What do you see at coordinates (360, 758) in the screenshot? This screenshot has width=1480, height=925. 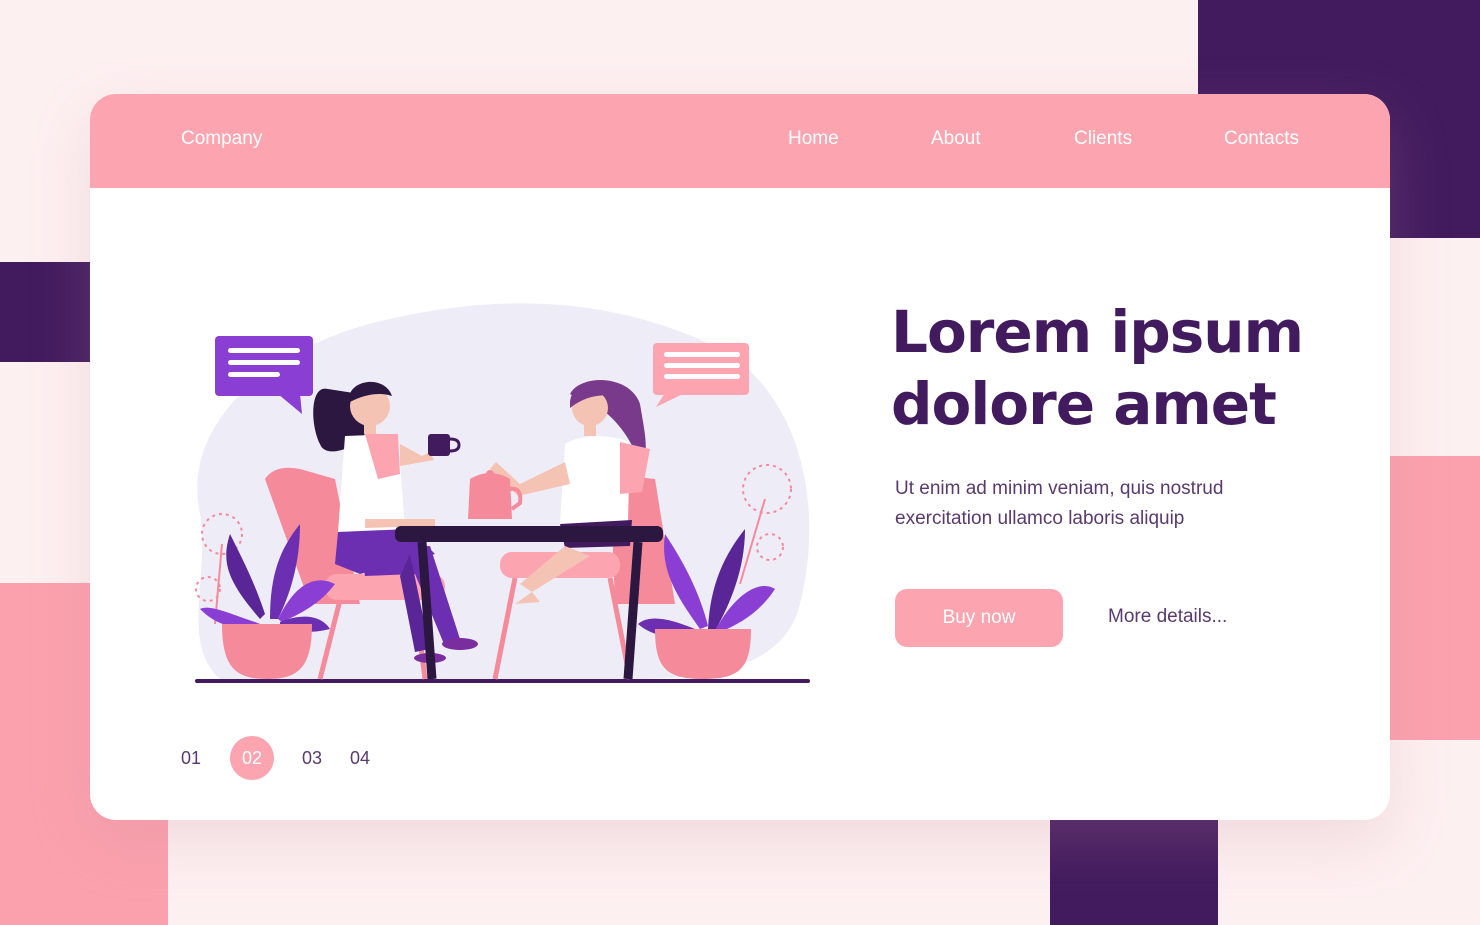 I see `page-04: 04` at bounding box center [360, 758].